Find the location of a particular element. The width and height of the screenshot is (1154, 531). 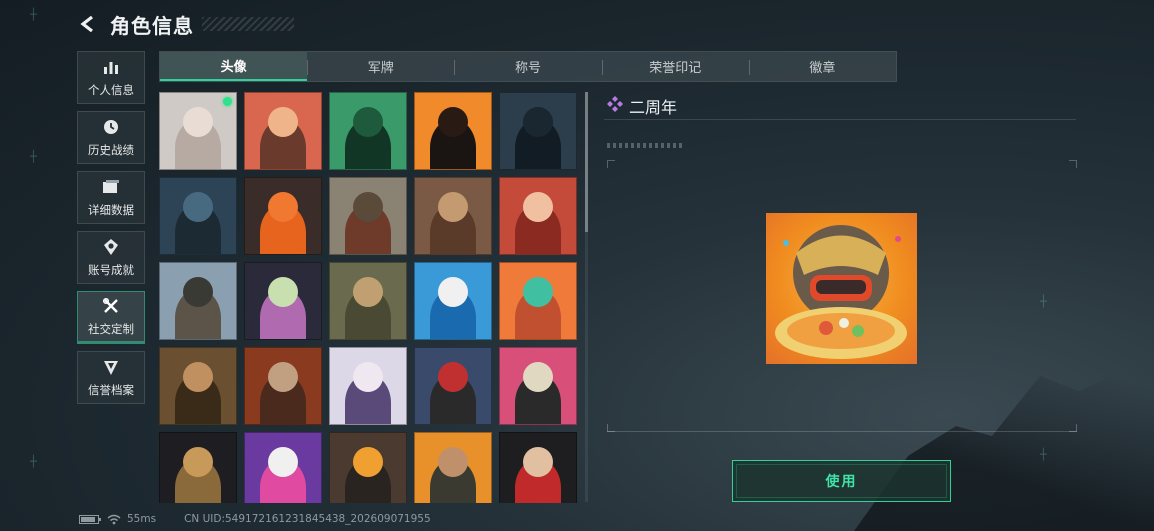

tab-badge: 徽章 is located at coordinates (822, 66).